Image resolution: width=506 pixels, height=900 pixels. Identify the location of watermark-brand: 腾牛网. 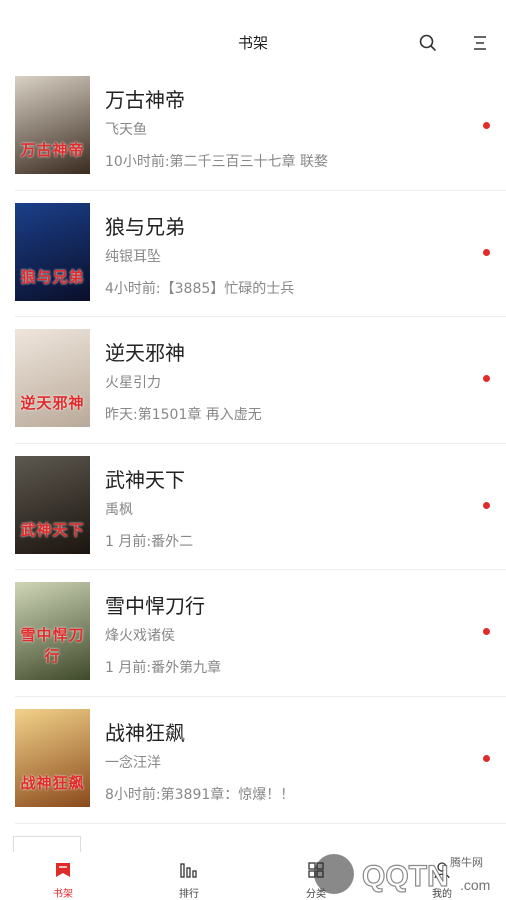
(466, 862).